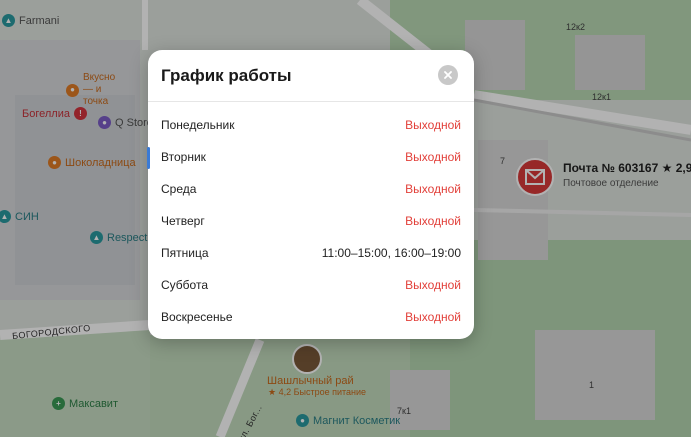  I want to click on day-name: Четверг, so click(183, 221).